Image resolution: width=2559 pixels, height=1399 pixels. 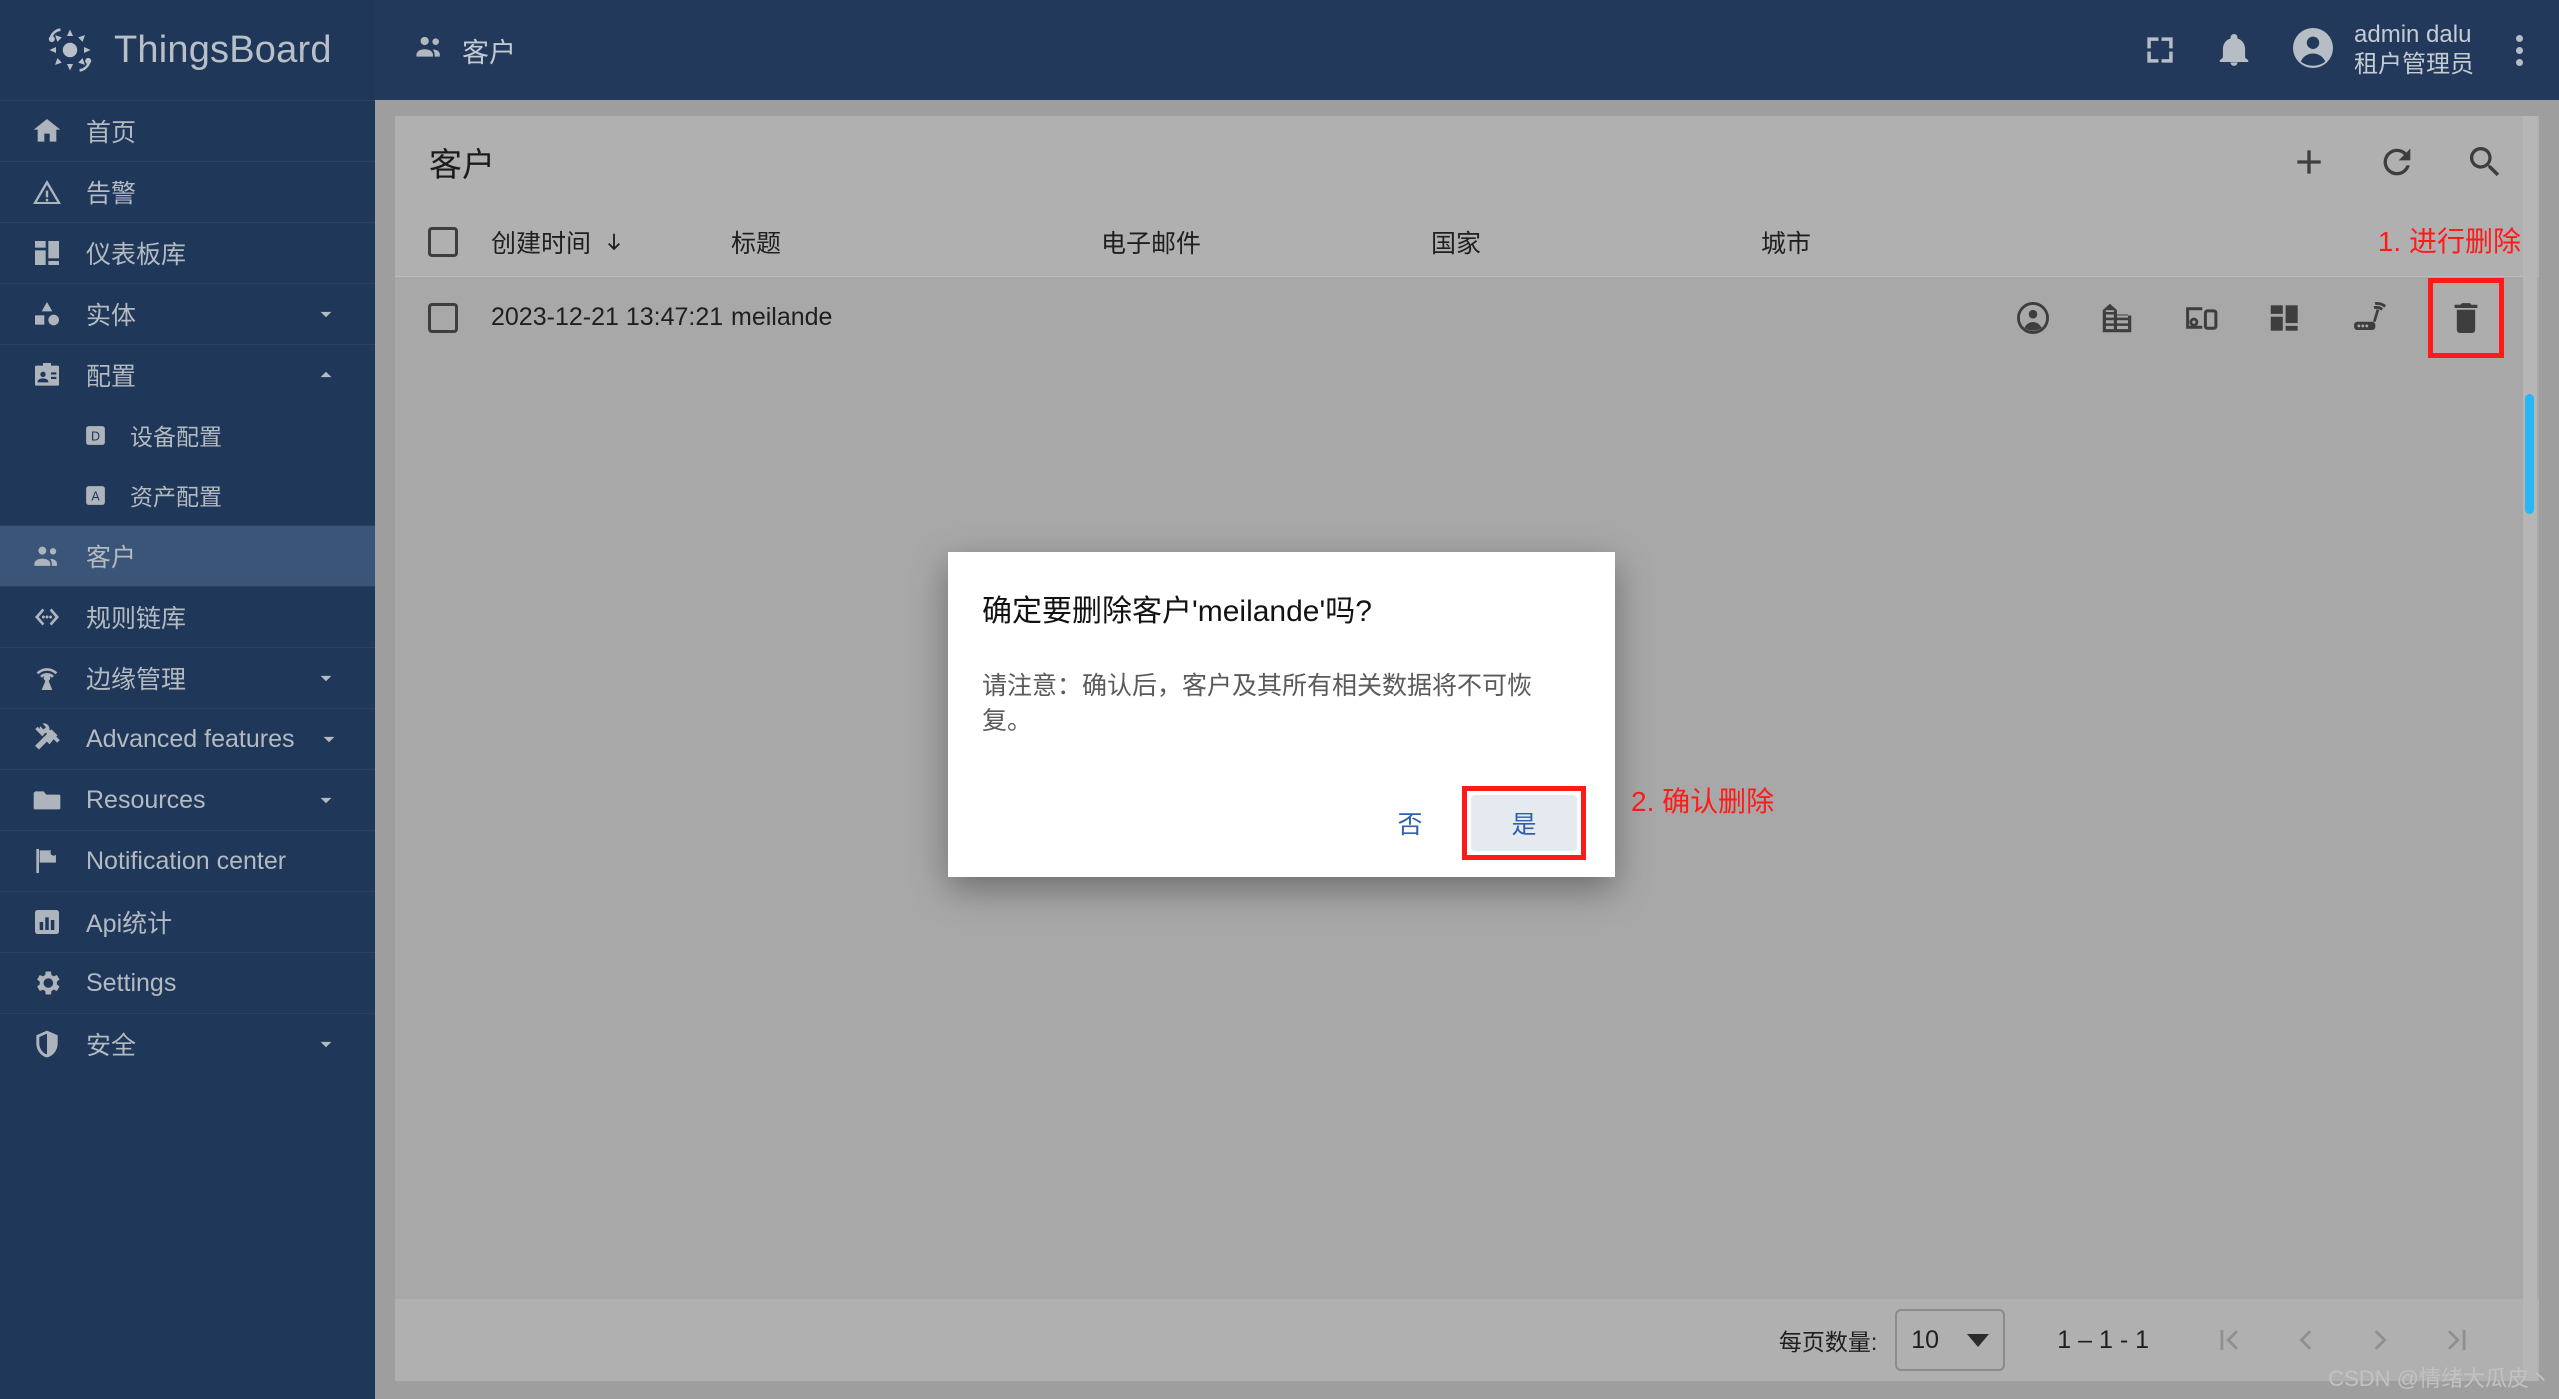 I want to click on gear-icon, so click(x=47, y=983).